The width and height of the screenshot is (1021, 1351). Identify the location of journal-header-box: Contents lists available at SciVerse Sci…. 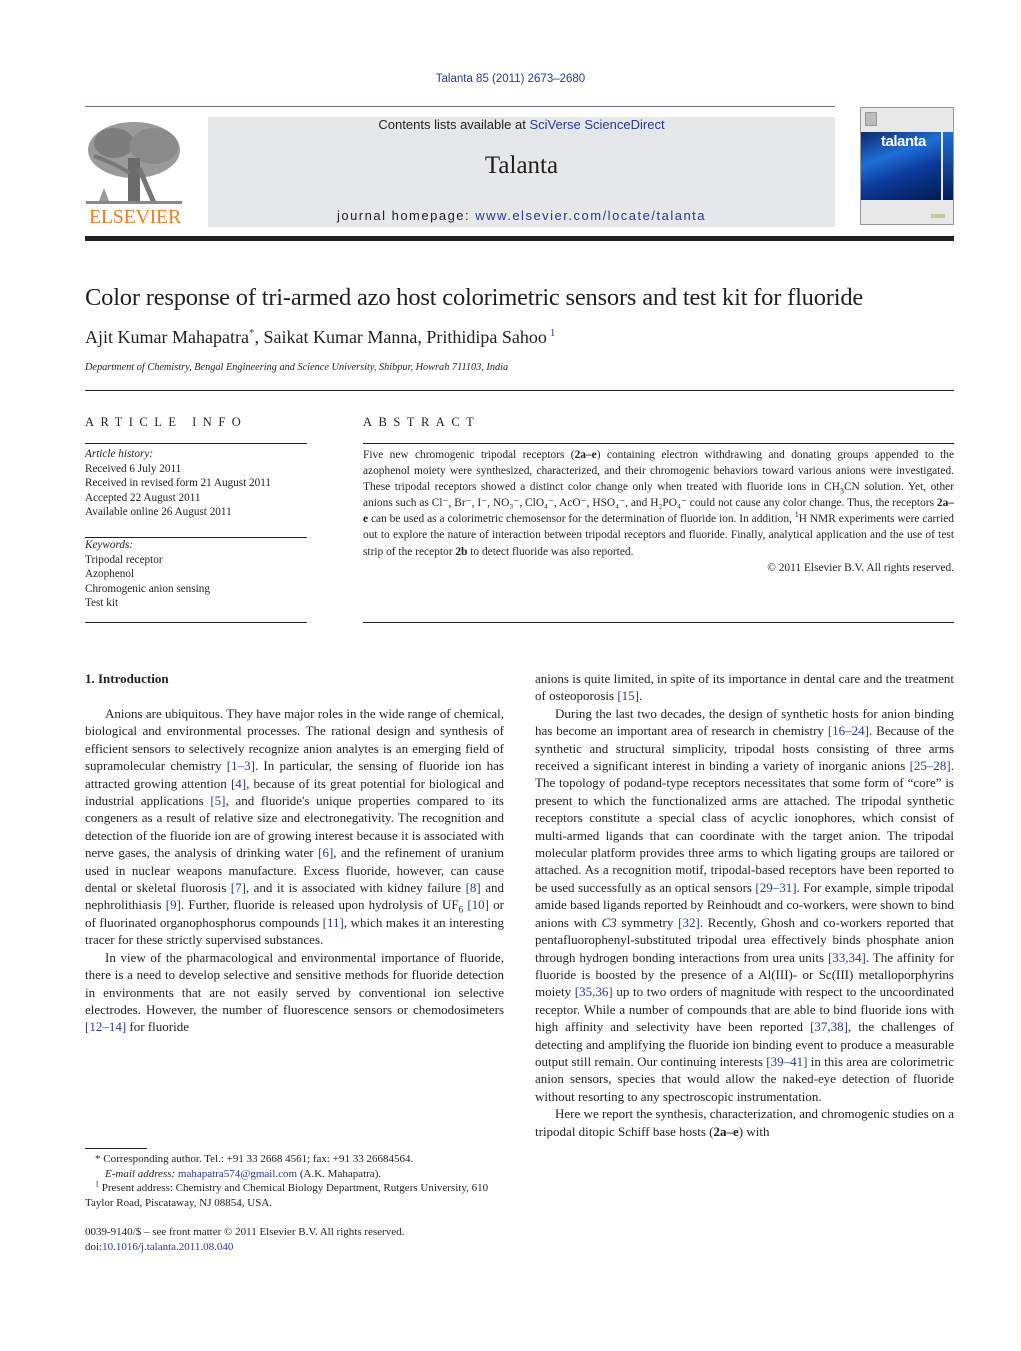
(521, 172).